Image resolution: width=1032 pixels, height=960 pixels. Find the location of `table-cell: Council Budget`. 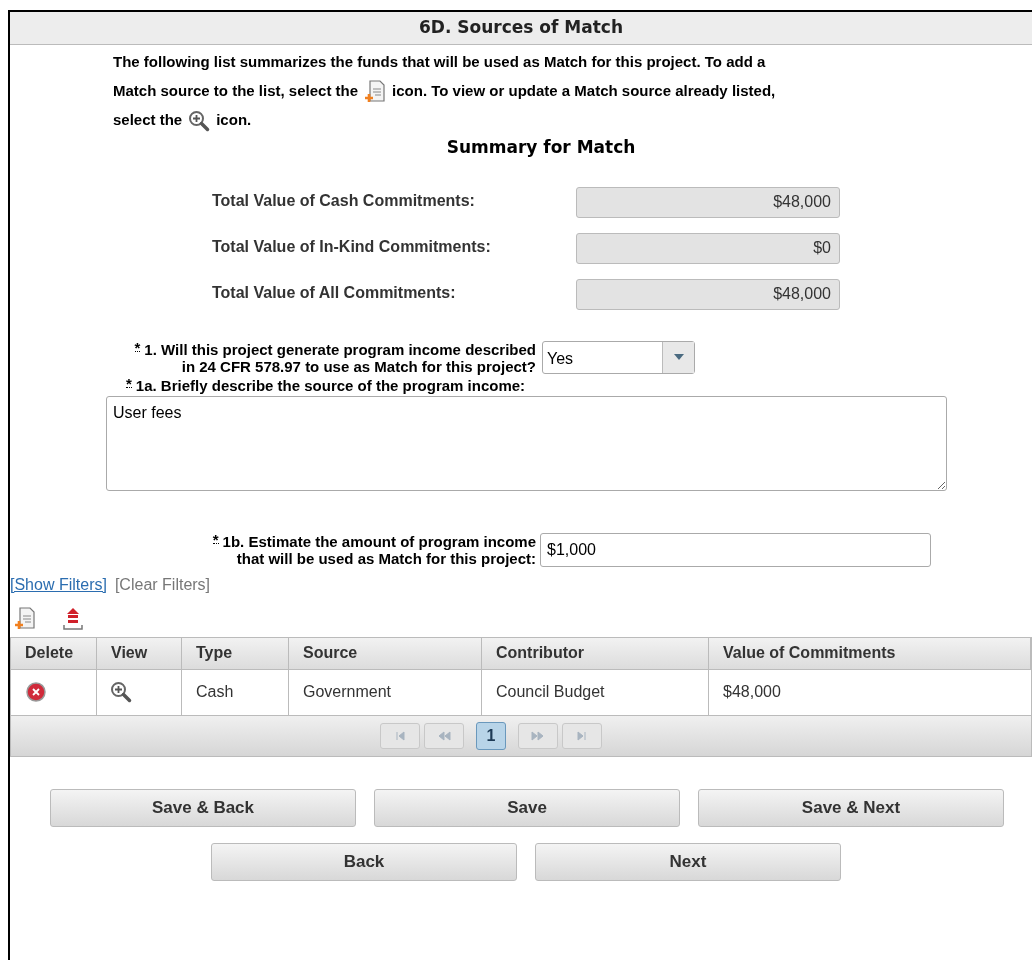

table-cell: Council Budget is located at coordinates (595, 692).